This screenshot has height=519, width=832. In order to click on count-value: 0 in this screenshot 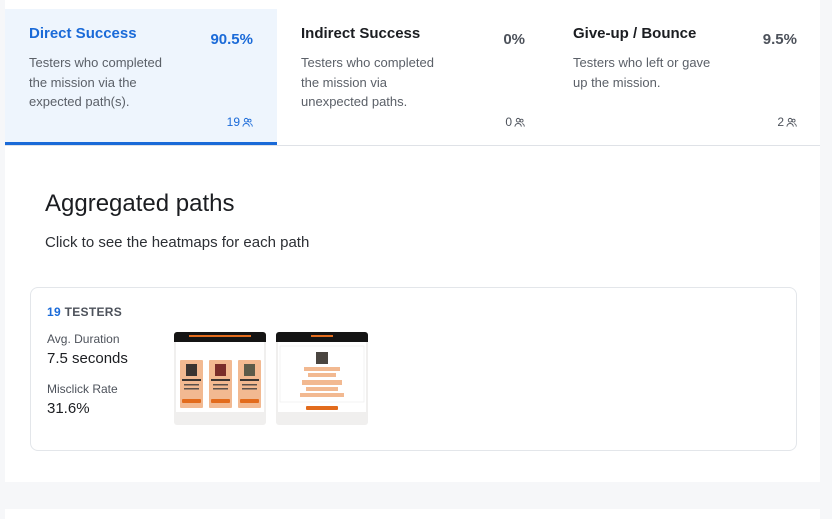, I will do `click(508, 122)`.